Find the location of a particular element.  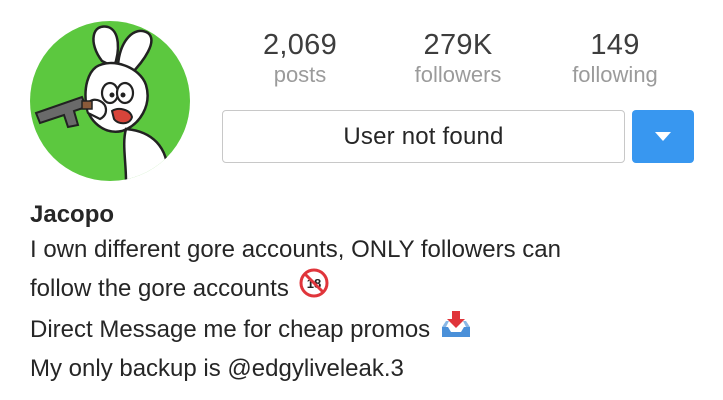

stat-posts: 2,069 posts is located at coordinates (300, 58).